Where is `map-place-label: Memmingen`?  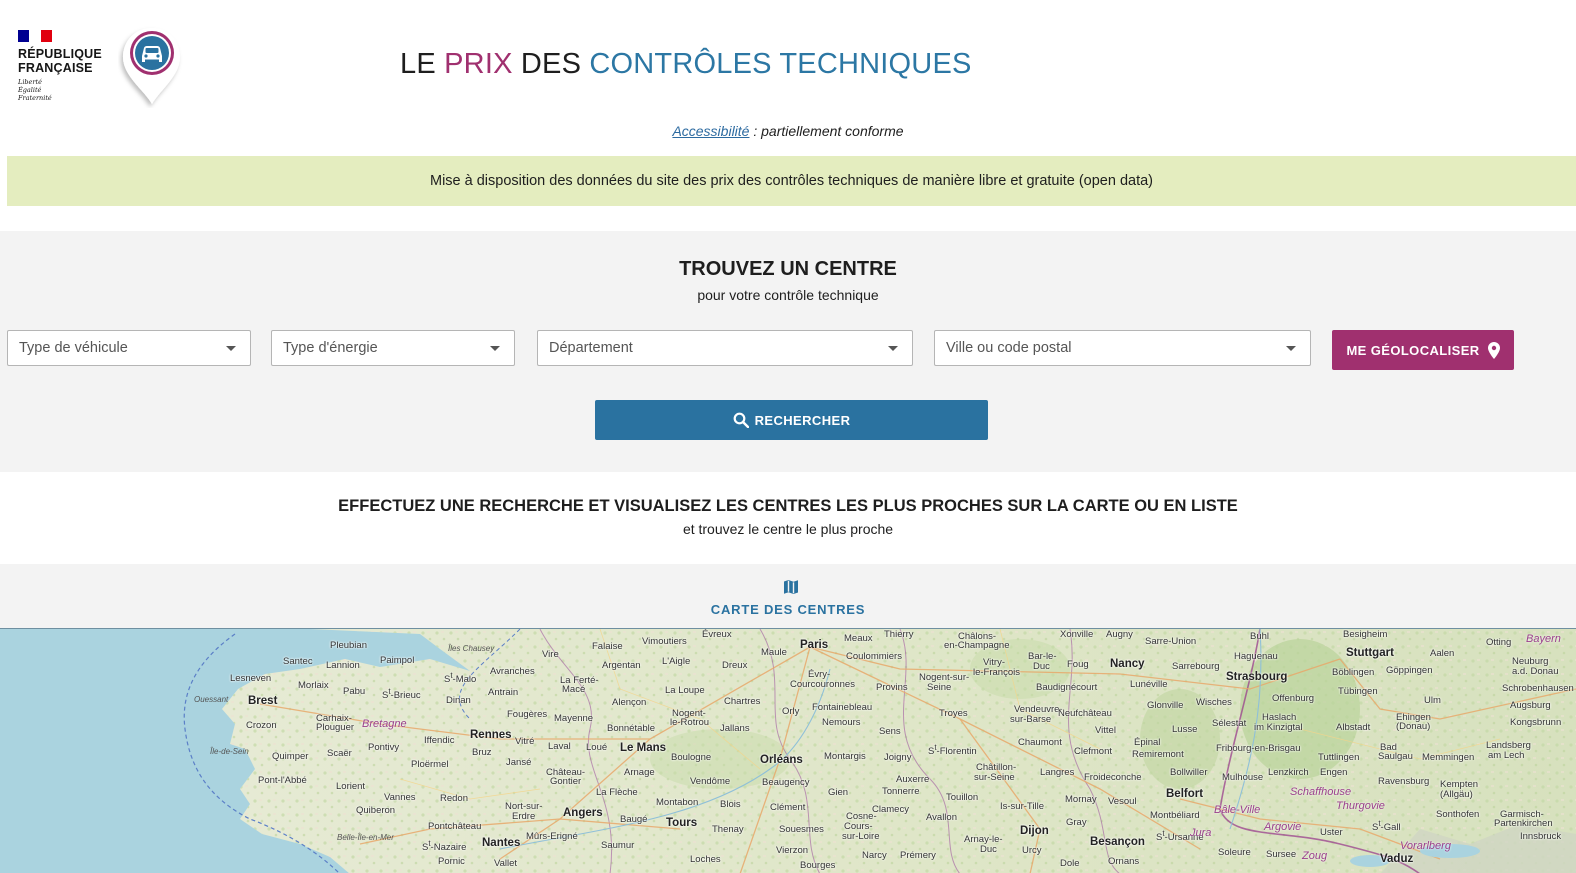
map-place-label: Memmingen is located at coordinates (1448, 757).